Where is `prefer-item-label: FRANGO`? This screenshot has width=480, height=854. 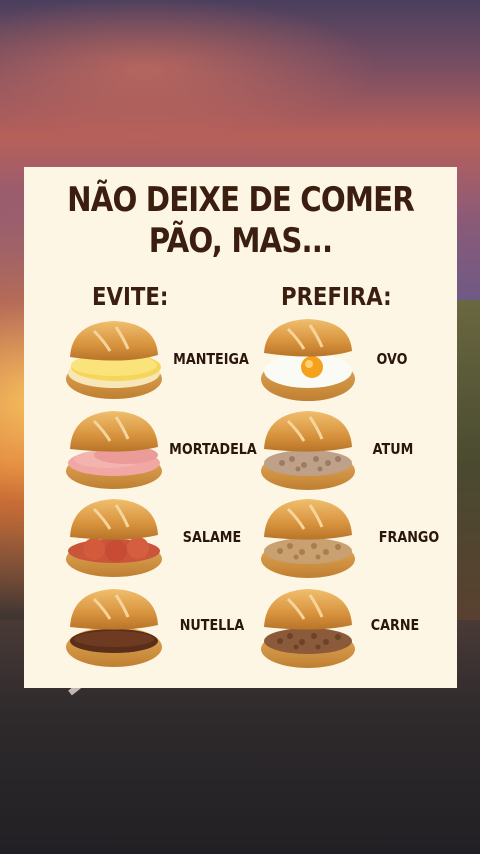 prefer-item-label: FRANGO is located at coordinates (409, 537).